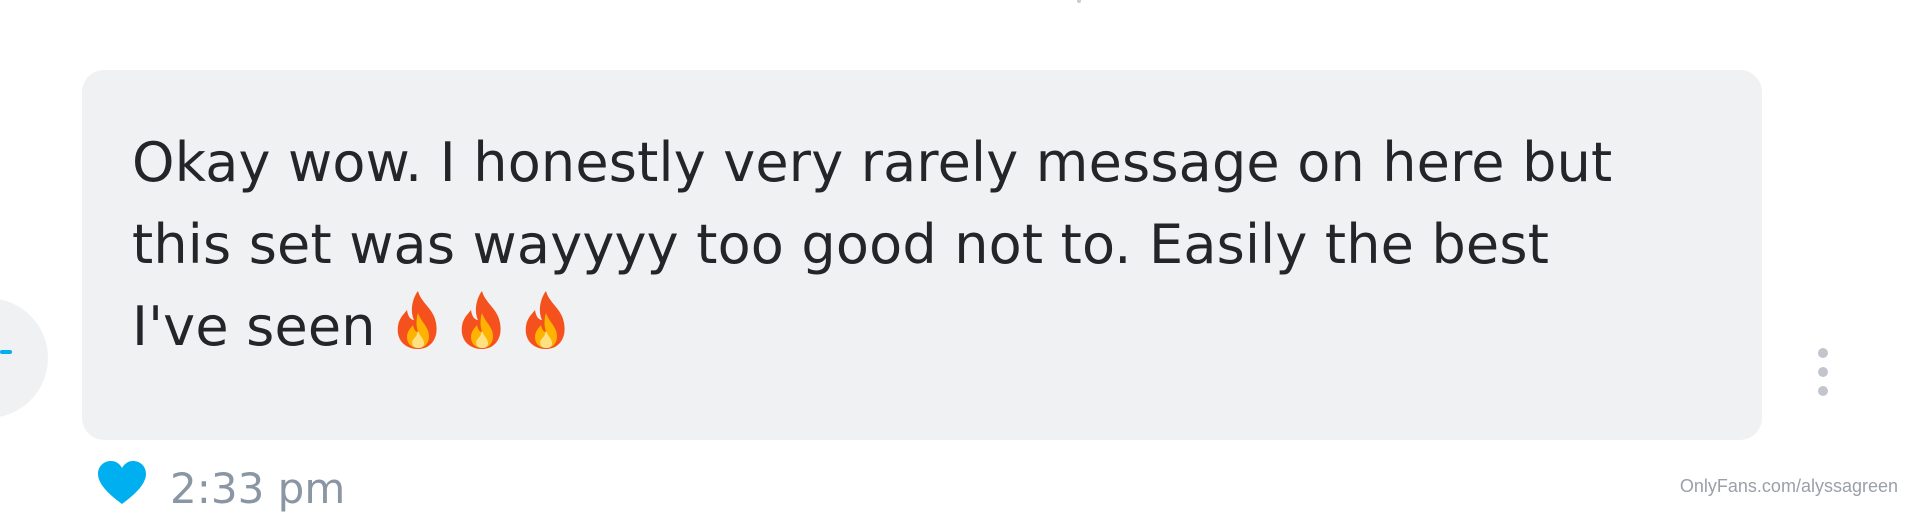 This screenshot has width=1920, height=520. I want to click on heart-icon, so click(122, 483).